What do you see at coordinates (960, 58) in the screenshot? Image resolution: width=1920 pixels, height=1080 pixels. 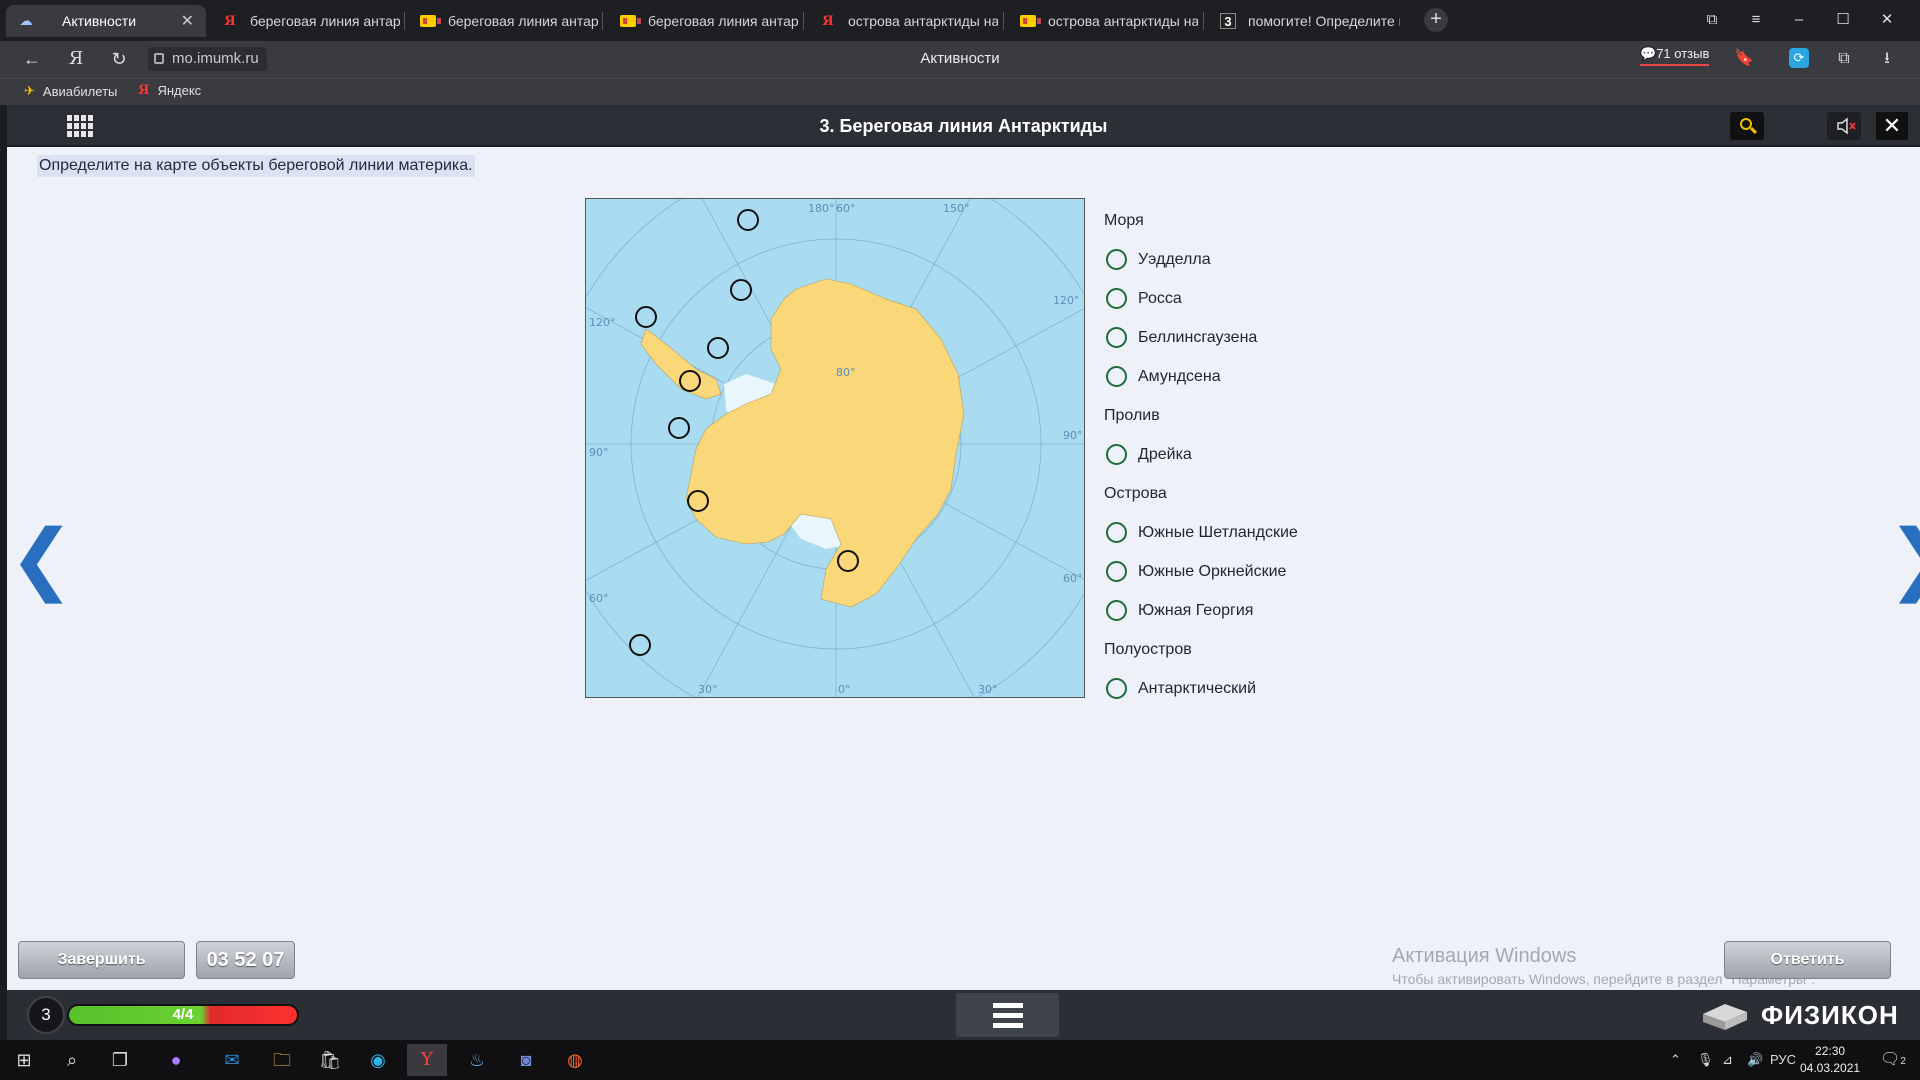 I see `page-title: Активности` at bounding box center [960, 58].